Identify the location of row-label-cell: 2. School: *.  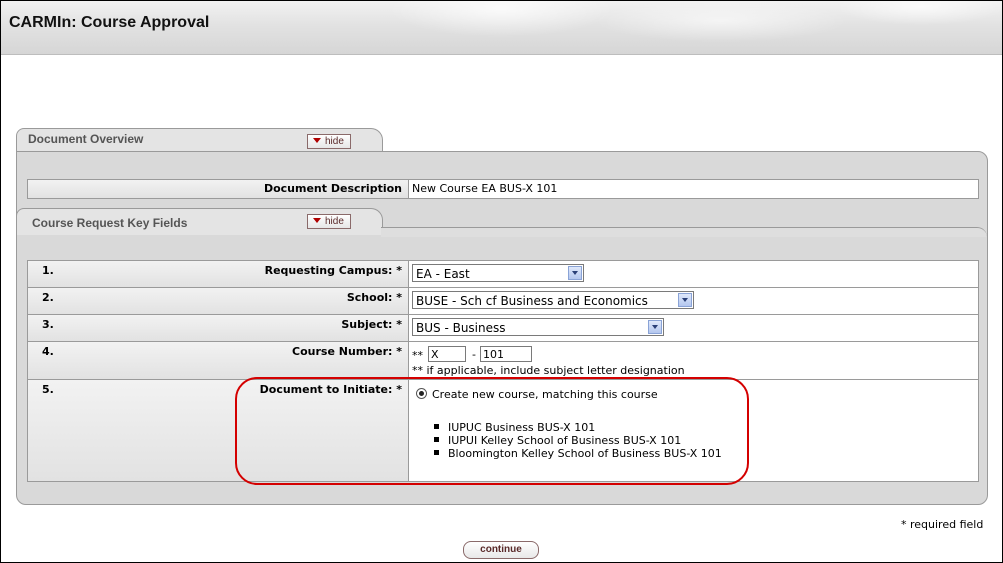
(218, 301).